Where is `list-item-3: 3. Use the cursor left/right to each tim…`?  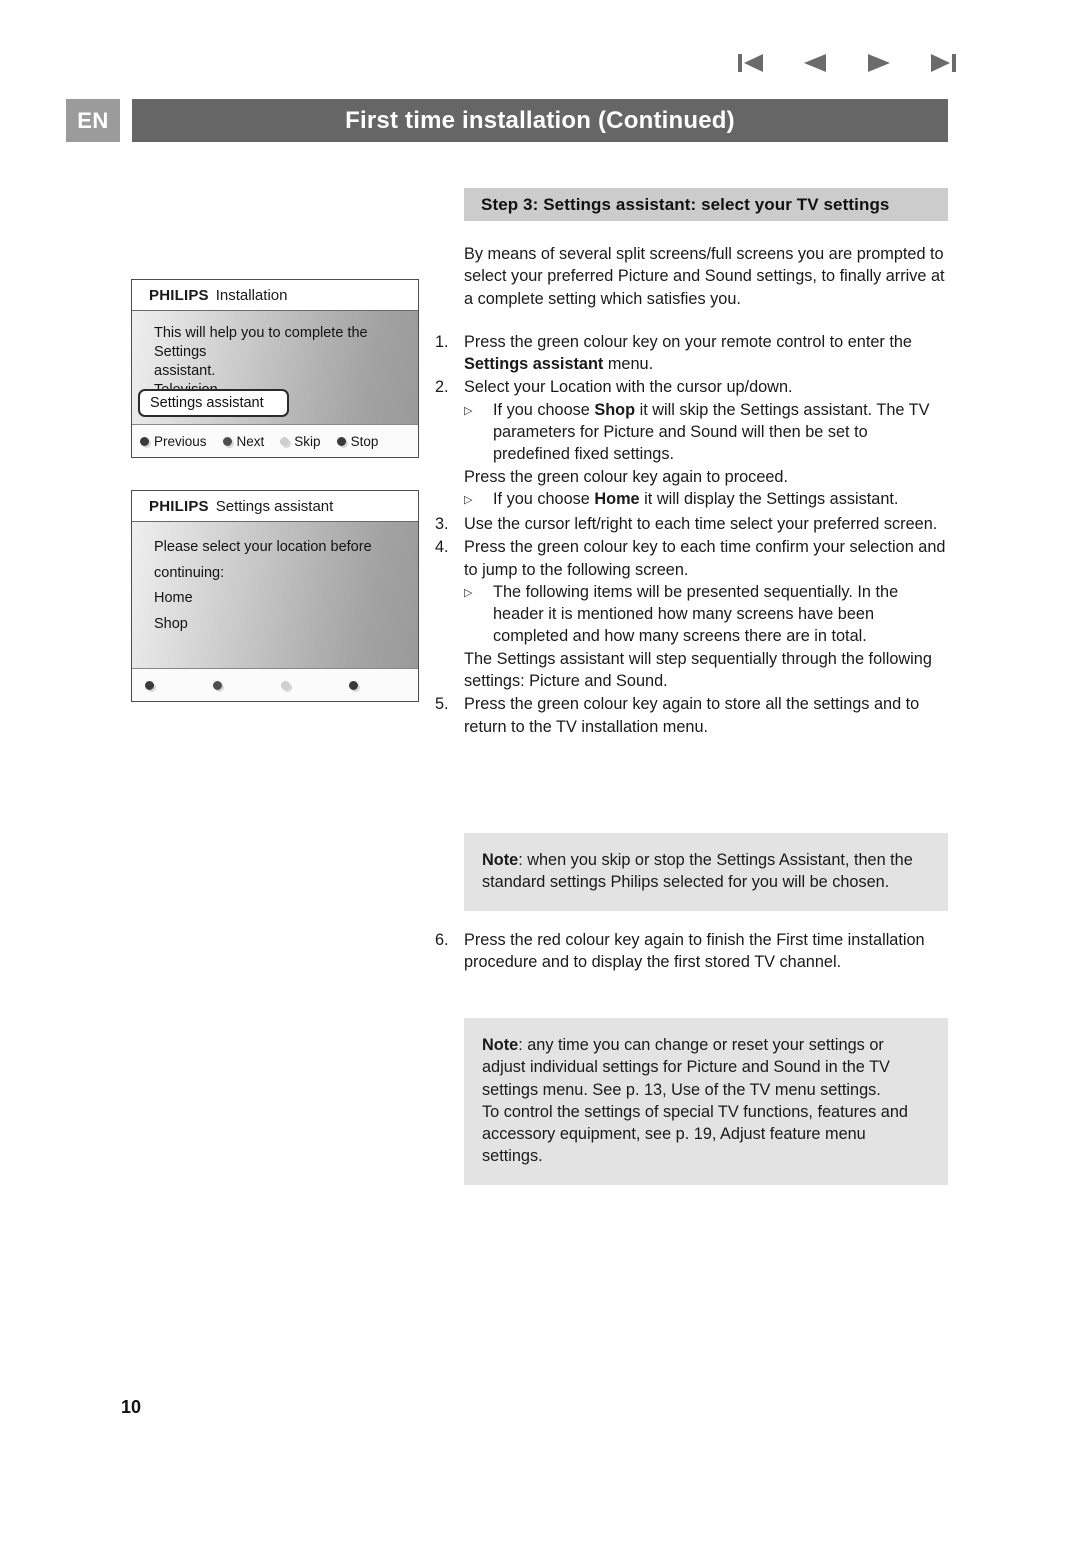
list-item-3: 3. Use the cursor left/right to each tim… is located at coordinates (691, 524).